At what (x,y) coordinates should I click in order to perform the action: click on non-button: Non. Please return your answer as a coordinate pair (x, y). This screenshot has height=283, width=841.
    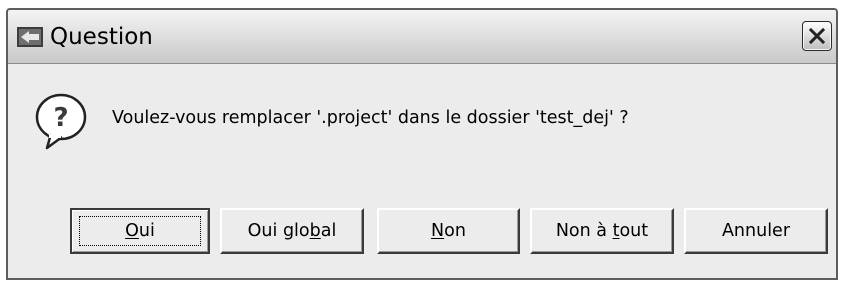
    Looking at the image, I should click on (448, 231).